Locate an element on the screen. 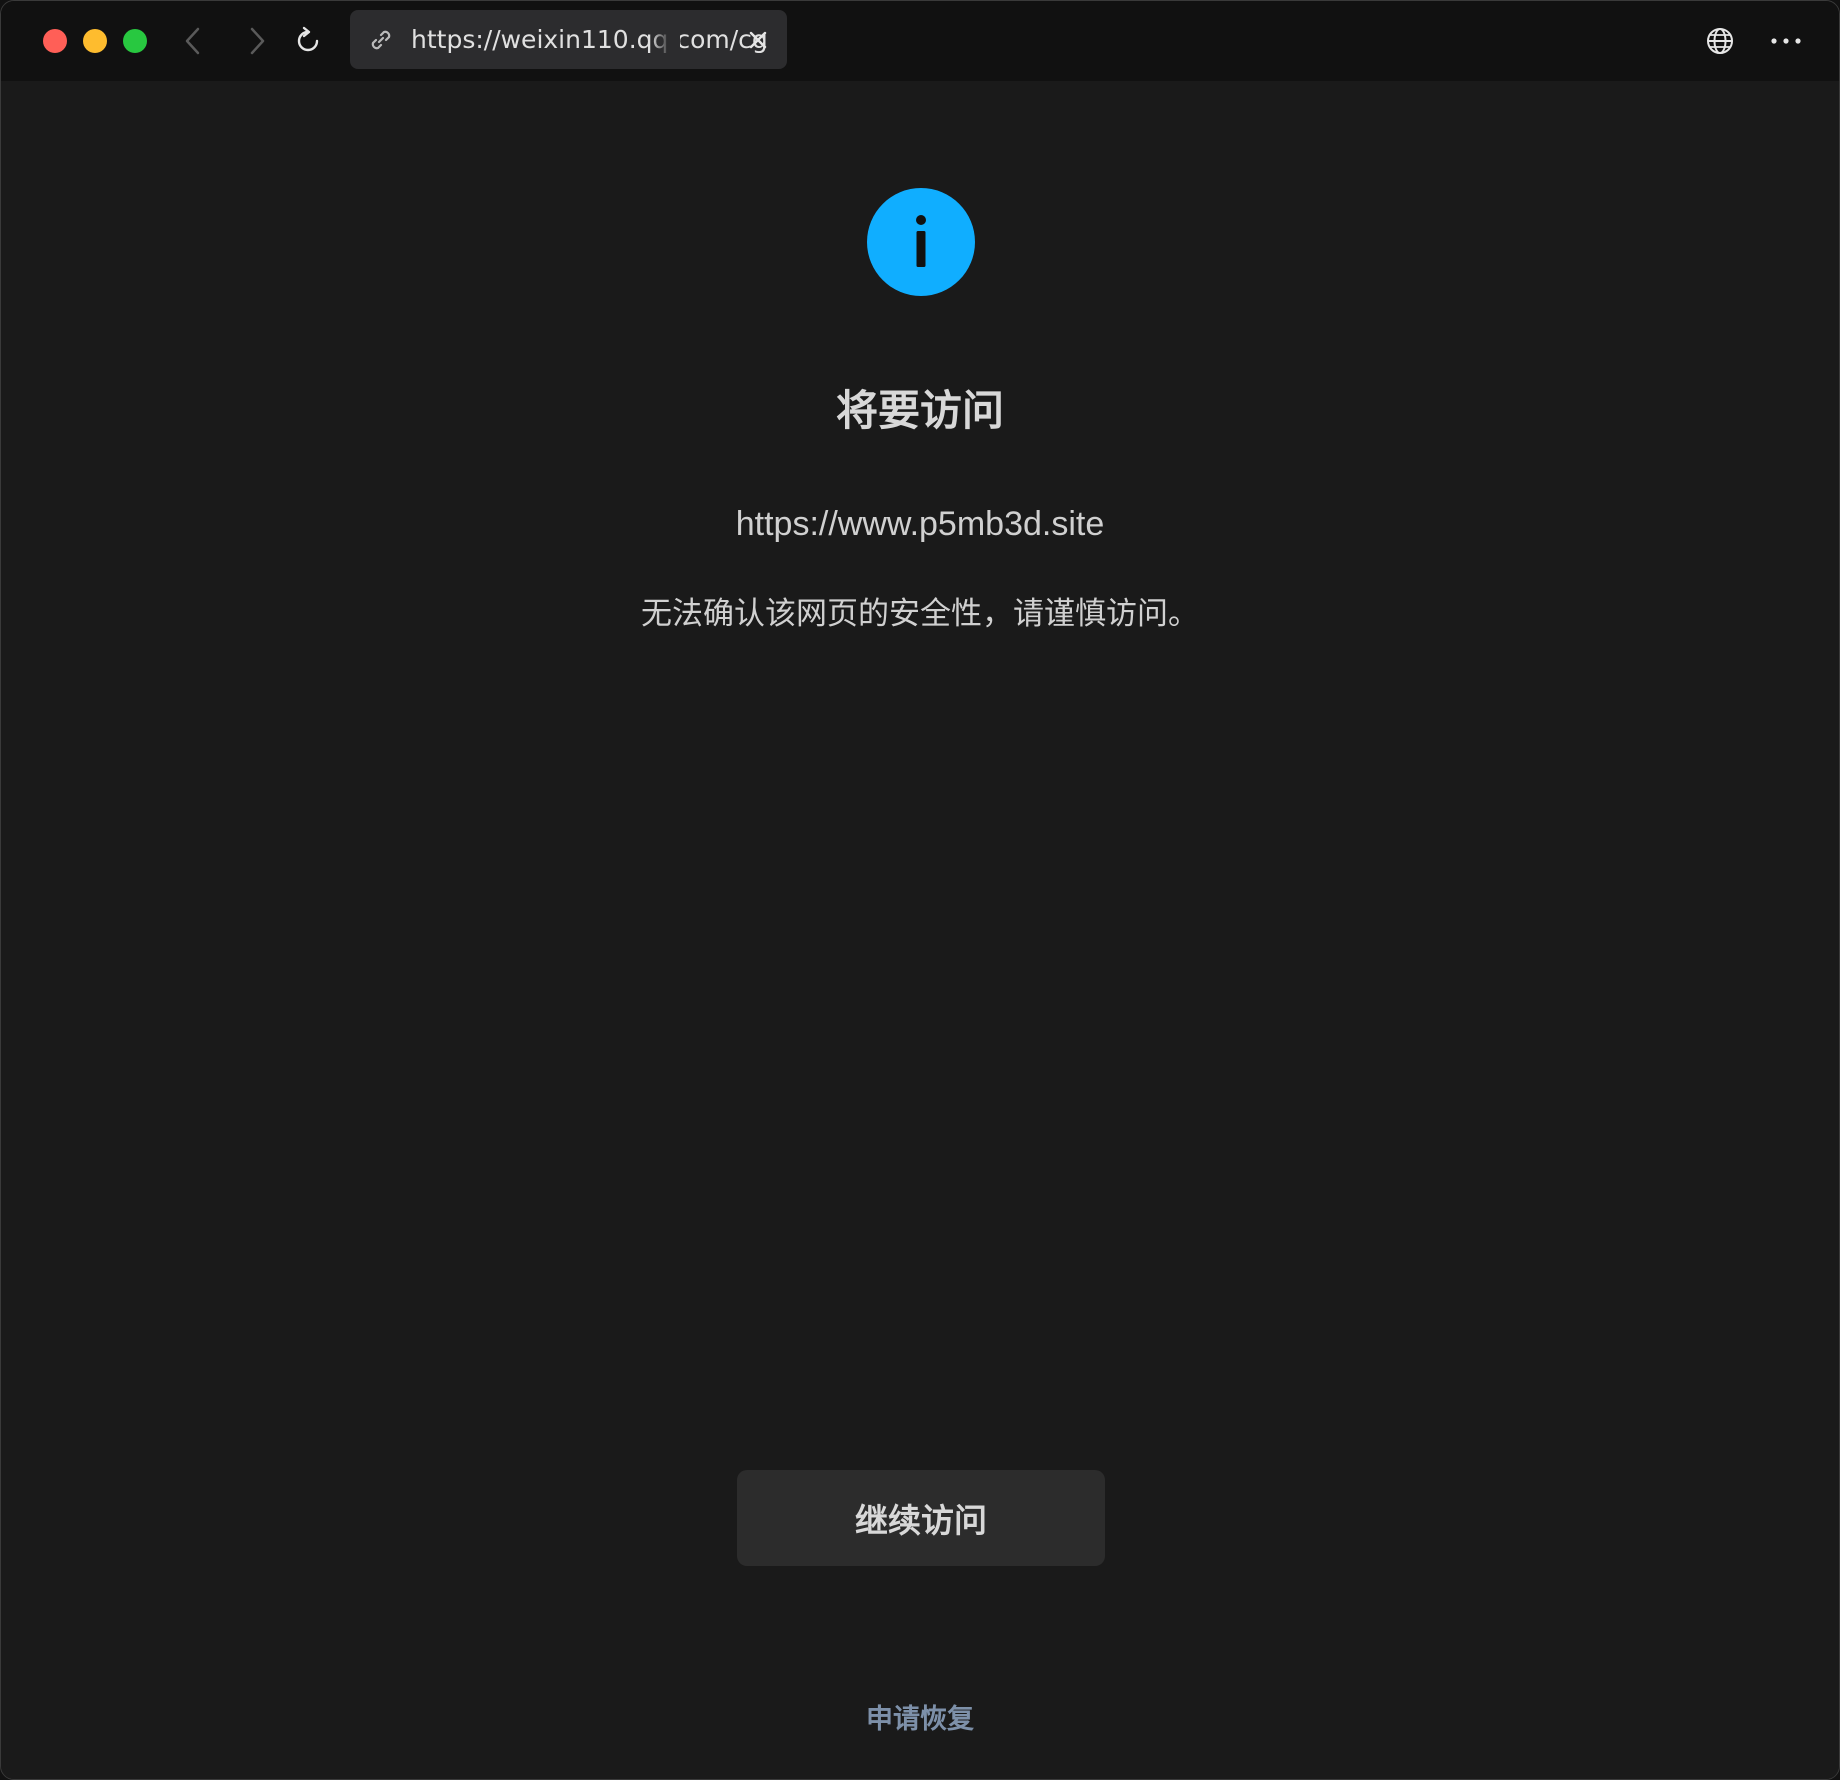  globe-icon is located at coordinates (1720, 41).